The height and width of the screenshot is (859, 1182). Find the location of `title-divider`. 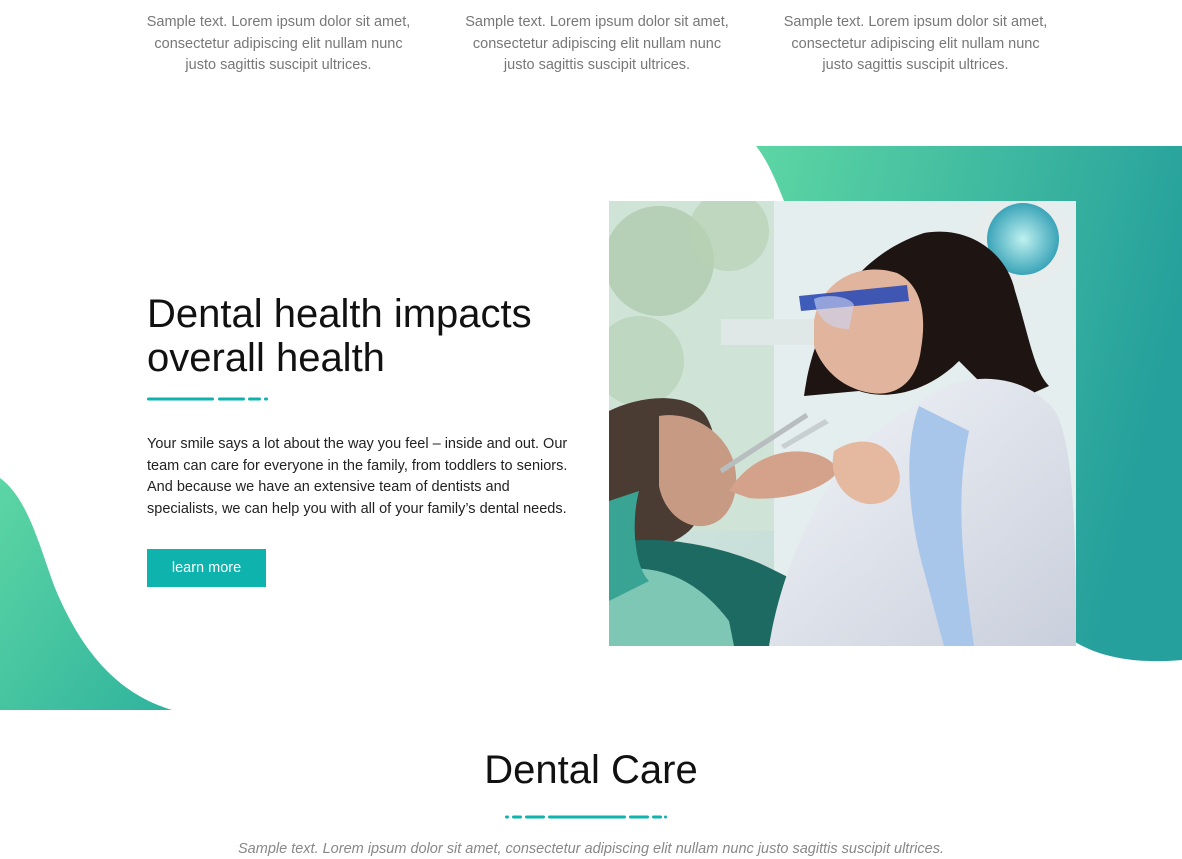

title-divider is located at coordinates (207, 399).